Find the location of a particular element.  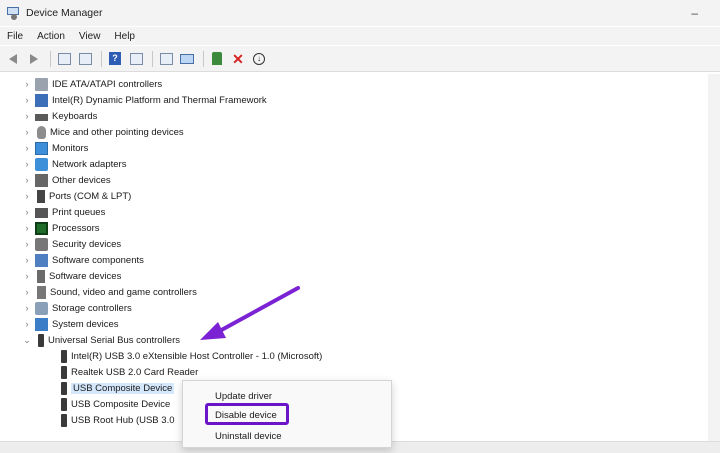

tree-item-usb-composite-1: USB Composite Device is located at coordinates (116, 388).